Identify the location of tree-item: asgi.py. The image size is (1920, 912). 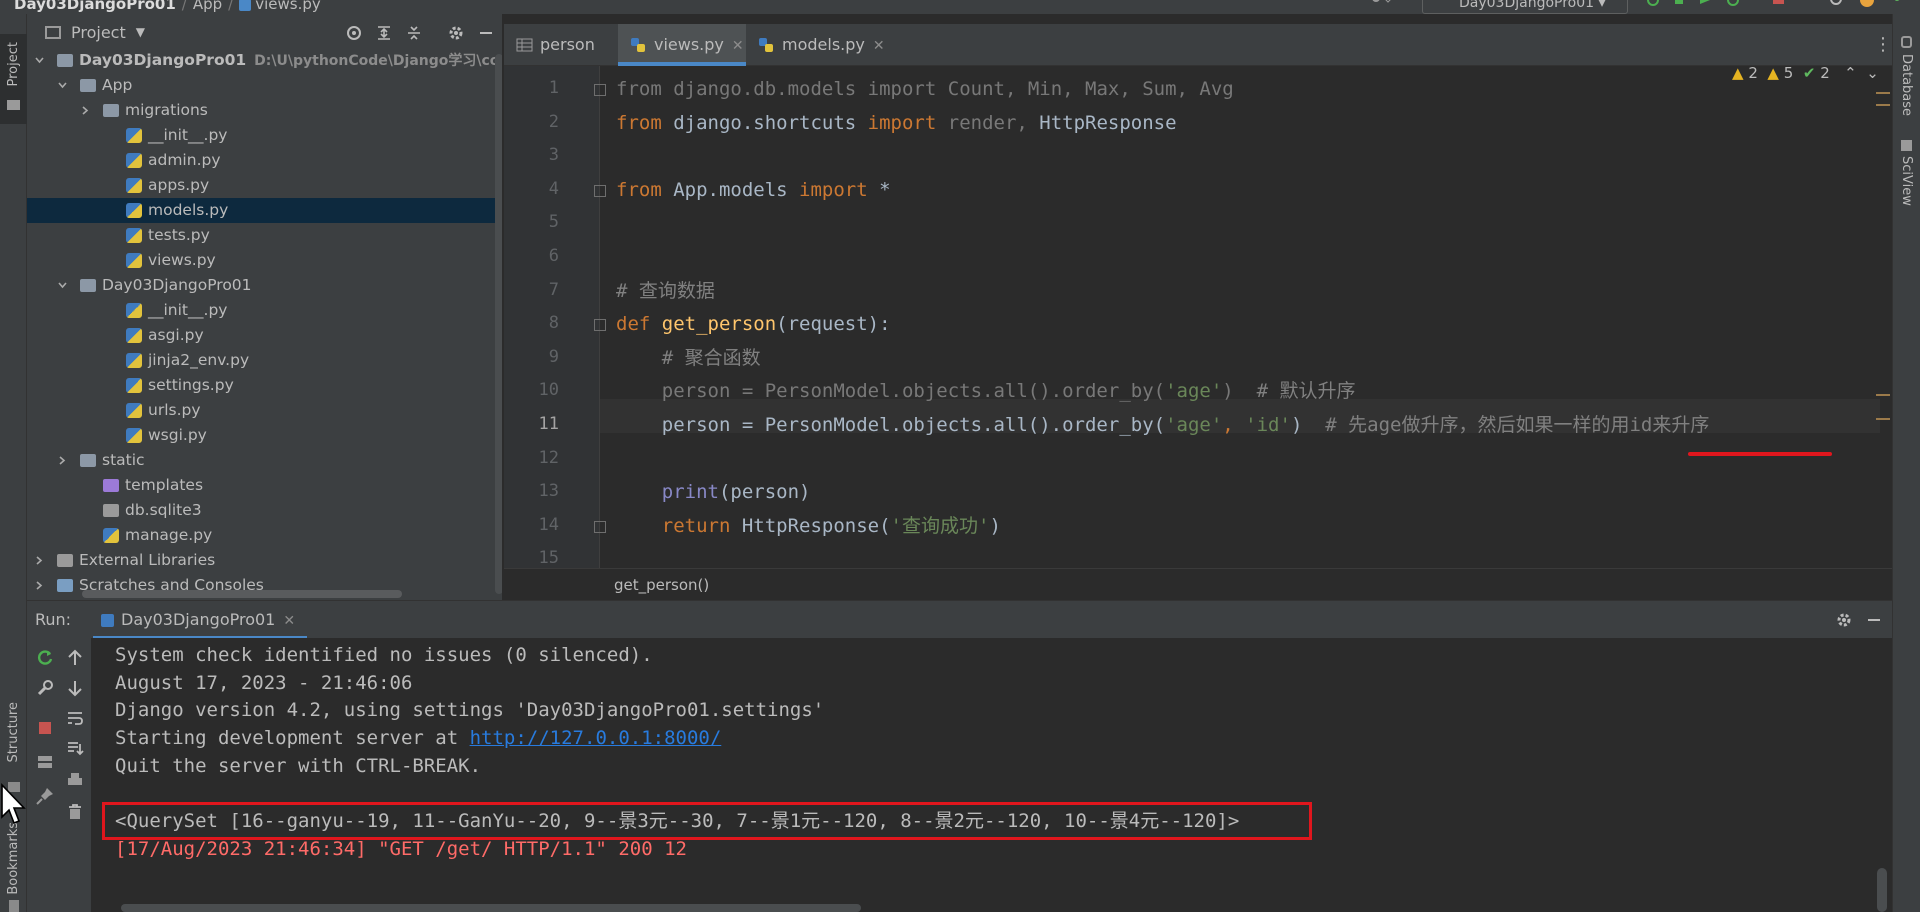
(264, 335).